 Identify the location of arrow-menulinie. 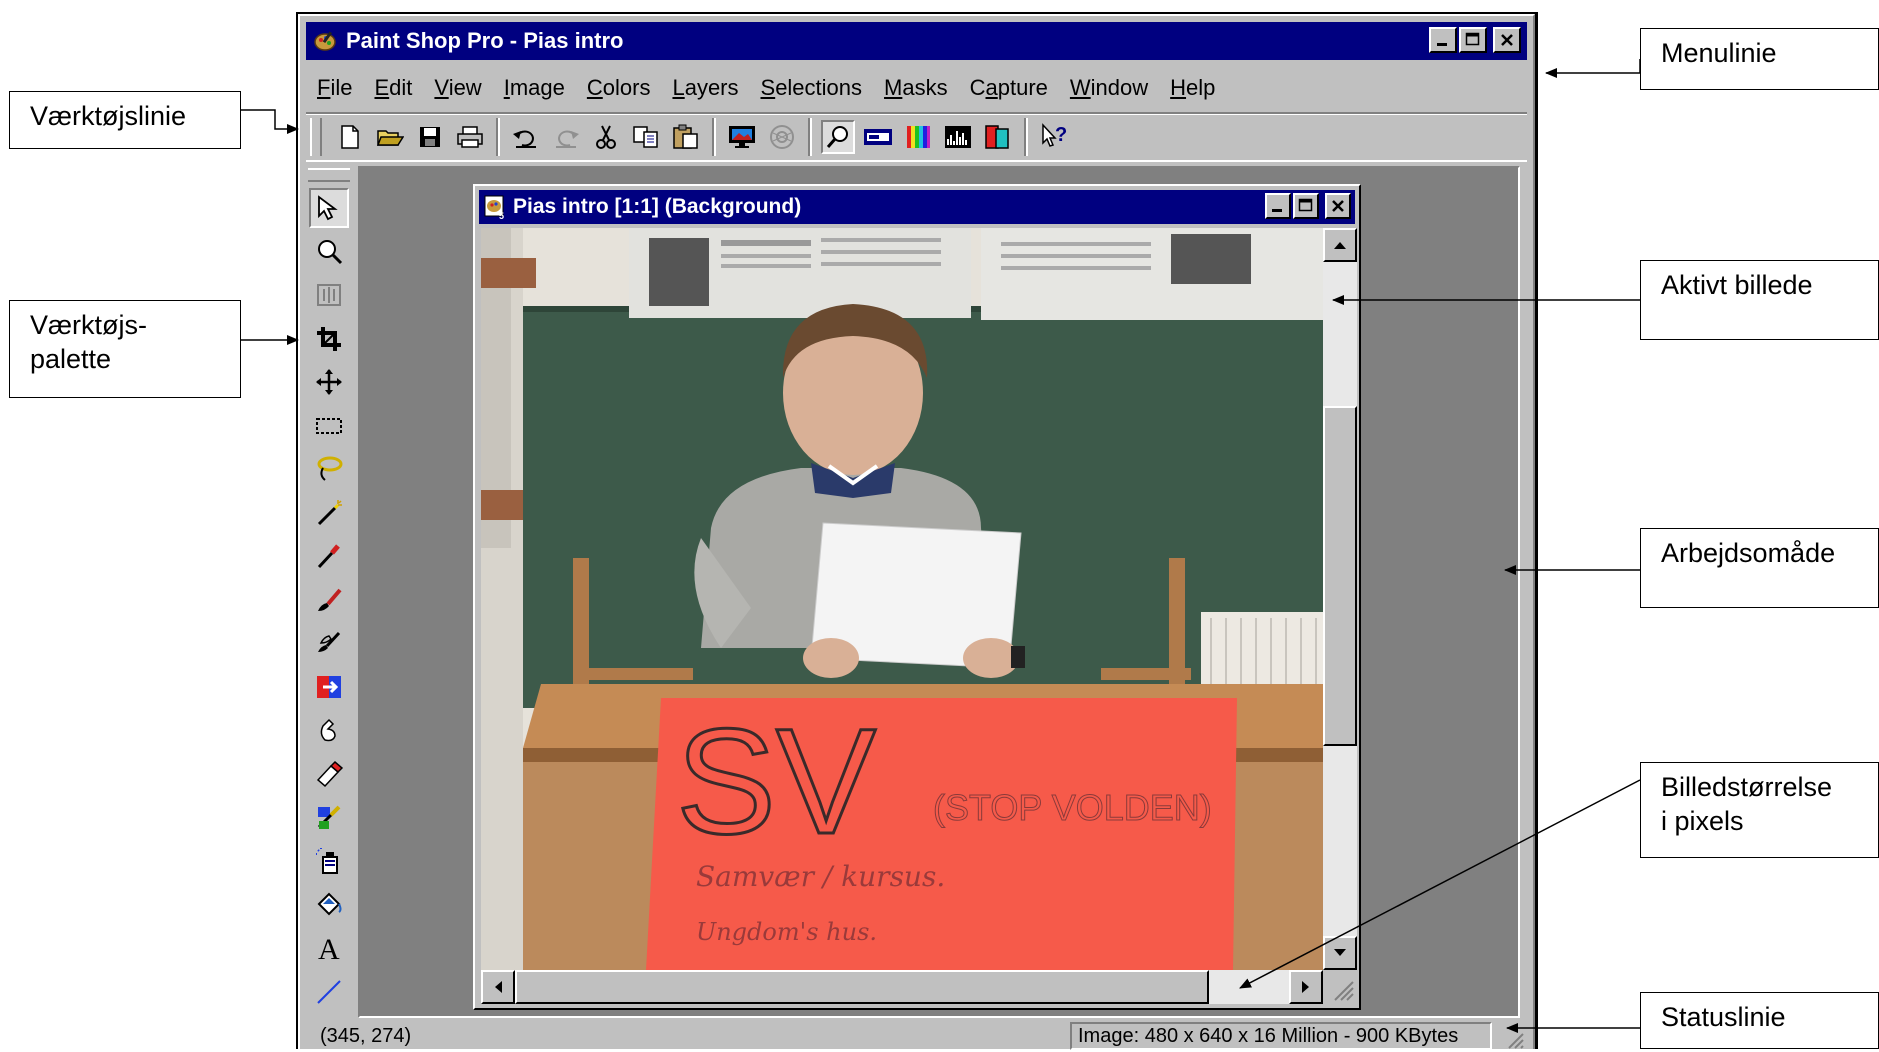
(1593, 68).